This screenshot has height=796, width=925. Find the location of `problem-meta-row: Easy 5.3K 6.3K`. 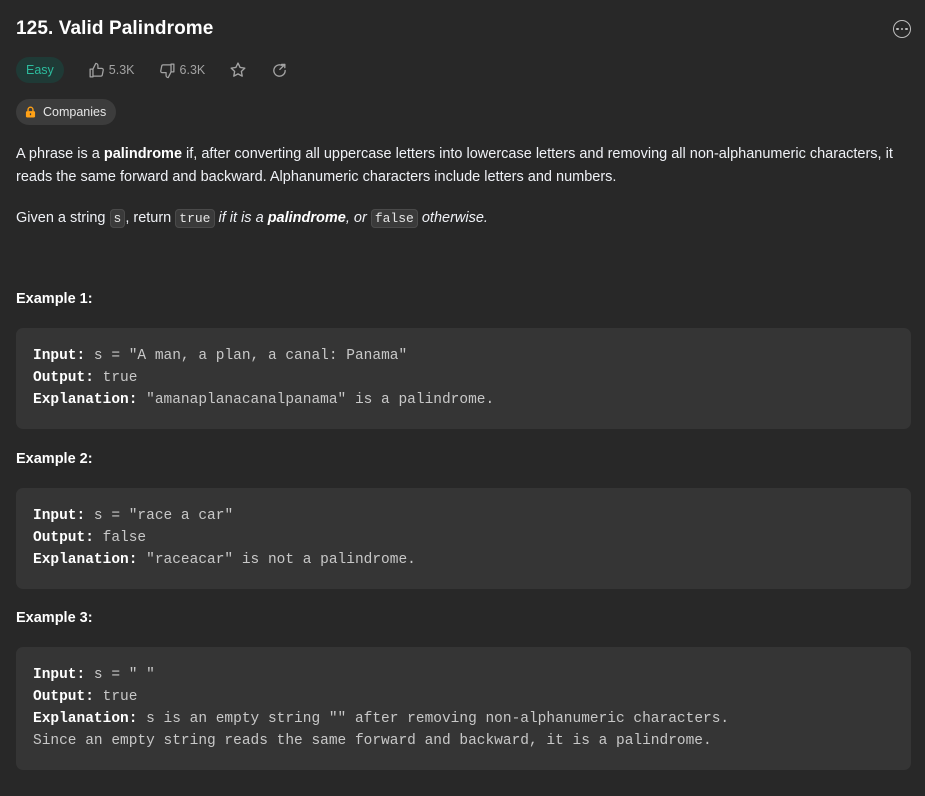

problem-meta-row: Easy 5.3K 6.3K is located at coordinates (164, 70).